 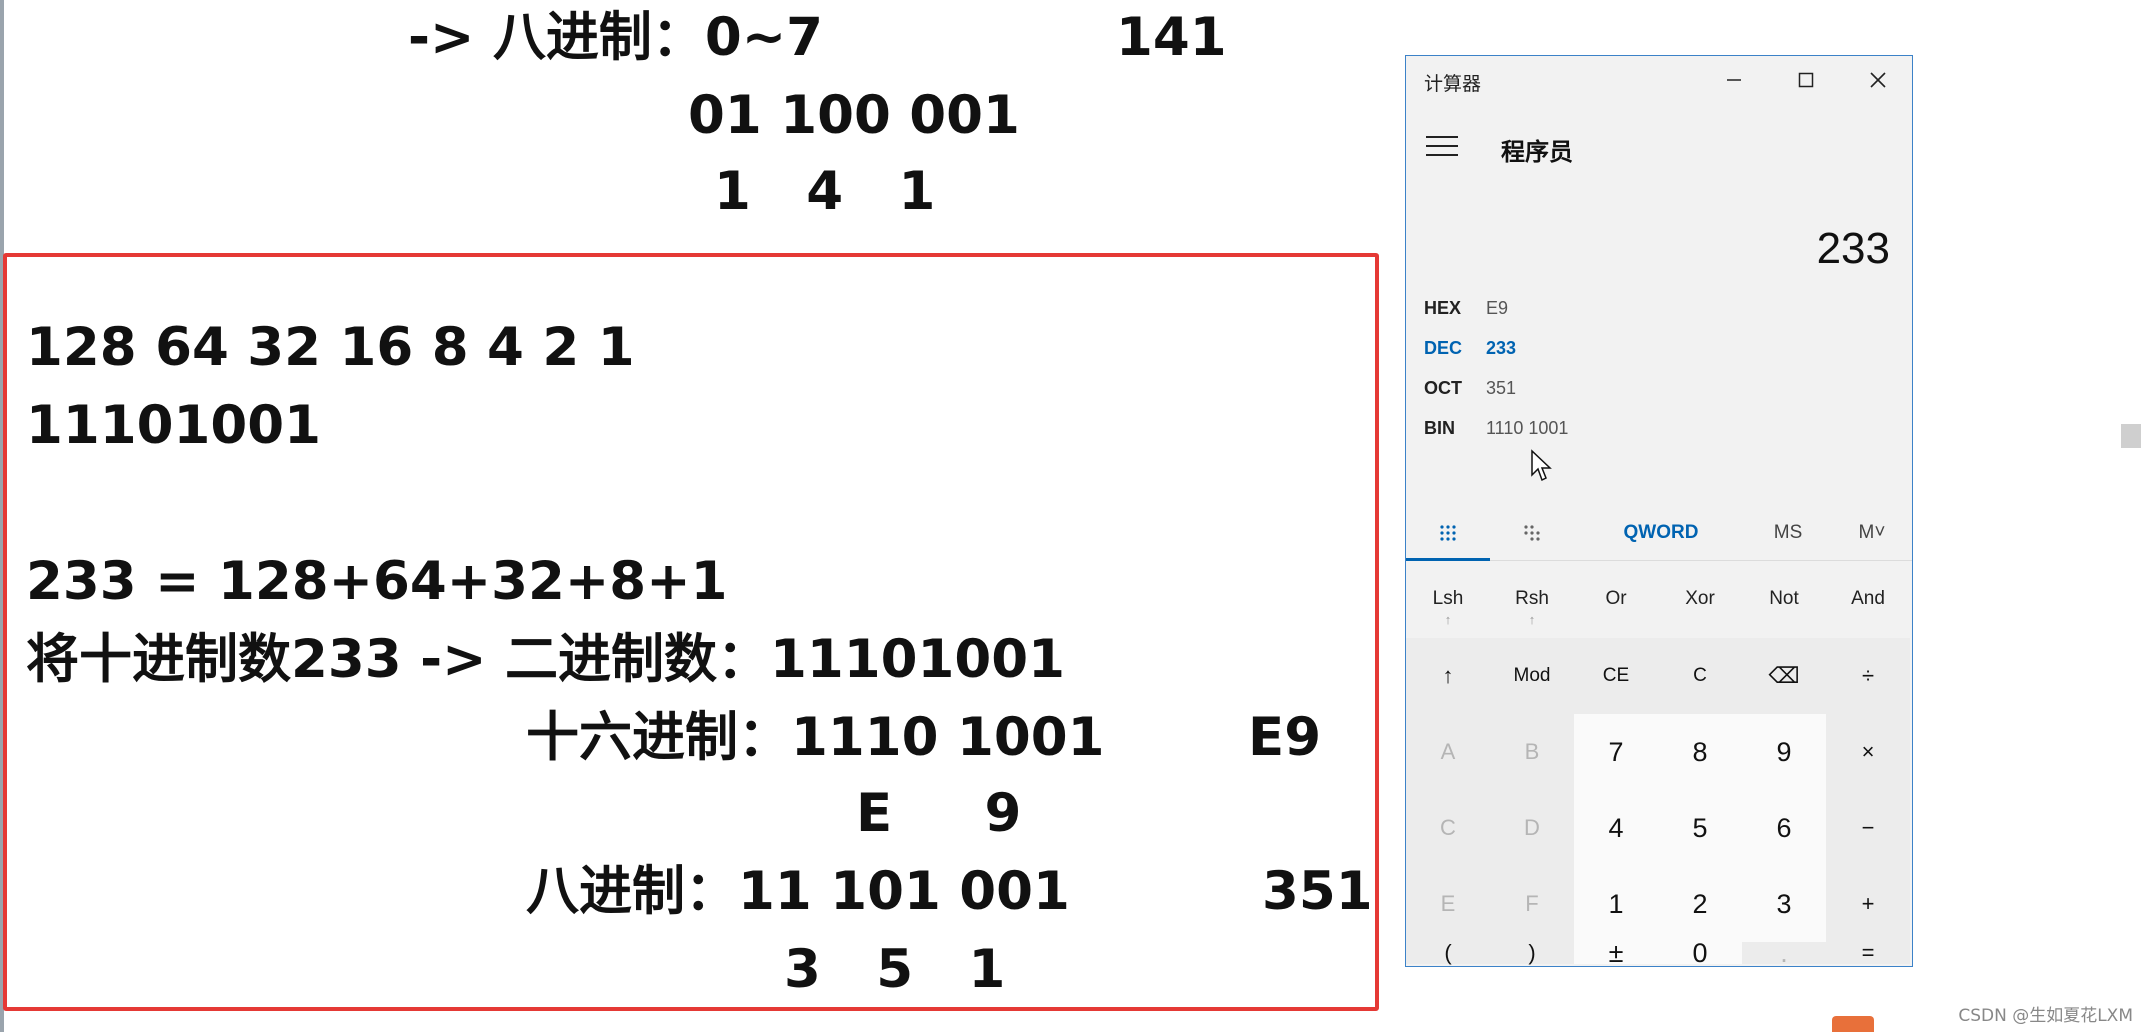 What do you see at coordinates (1285, 737) in the screenshot?
I see `note-hex-result: E9` at bounding box center [1285, 737].